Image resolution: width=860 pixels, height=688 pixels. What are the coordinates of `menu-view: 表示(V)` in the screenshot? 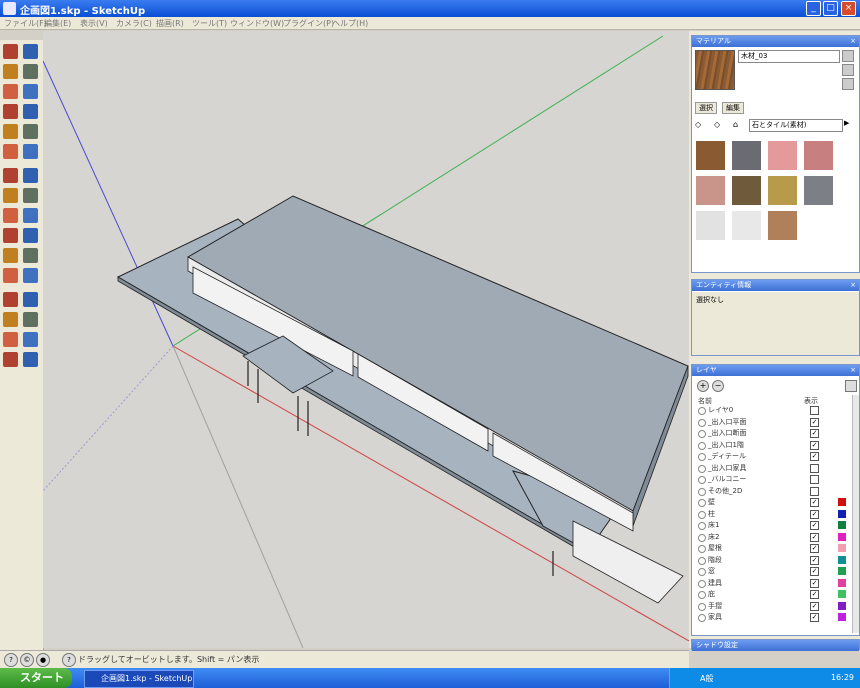 It's located at (94, 23).